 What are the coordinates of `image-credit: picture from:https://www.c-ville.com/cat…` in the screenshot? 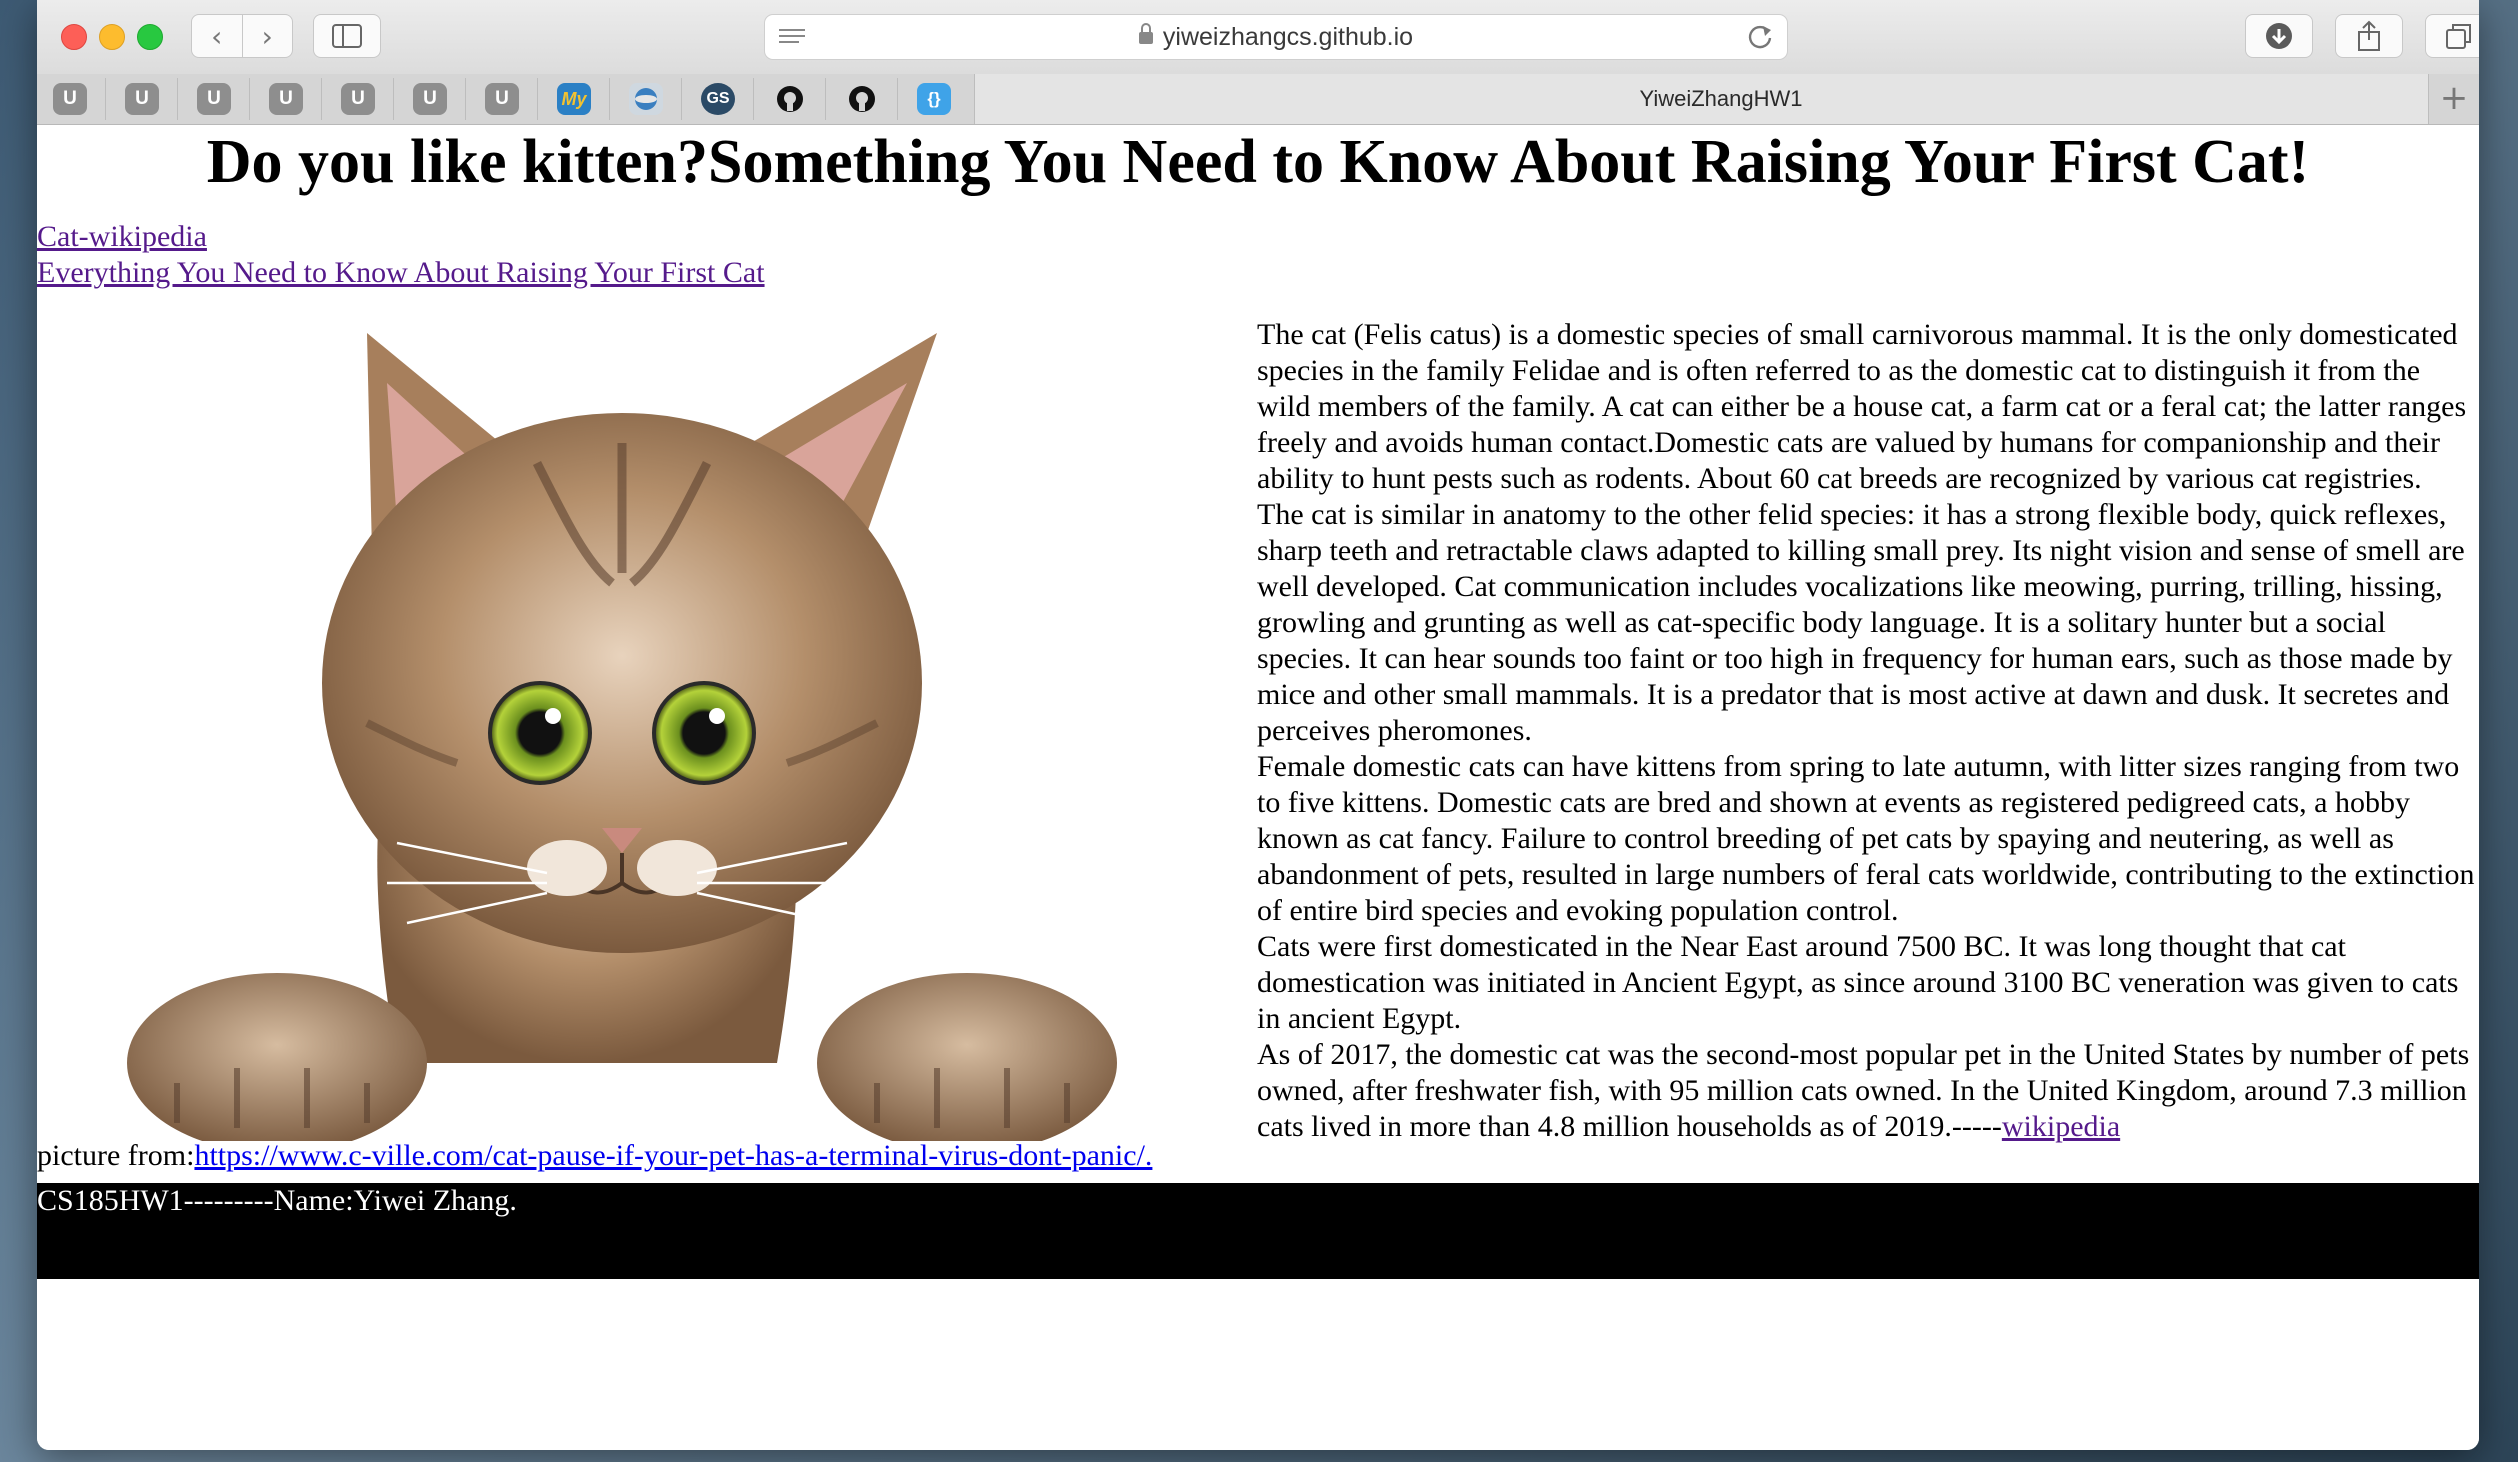 It's located at (594, 1156).